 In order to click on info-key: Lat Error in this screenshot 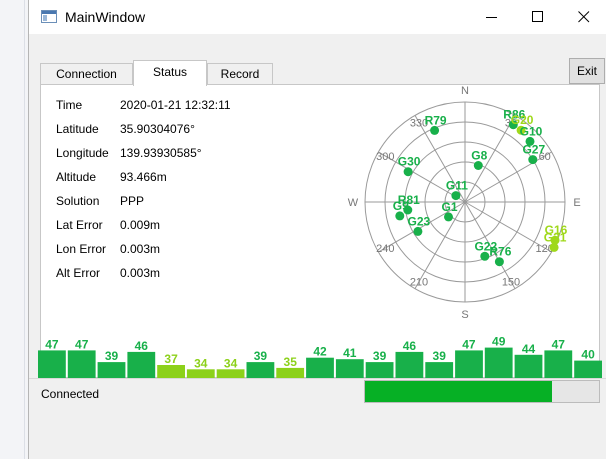, I will do `click(79, 225)`.